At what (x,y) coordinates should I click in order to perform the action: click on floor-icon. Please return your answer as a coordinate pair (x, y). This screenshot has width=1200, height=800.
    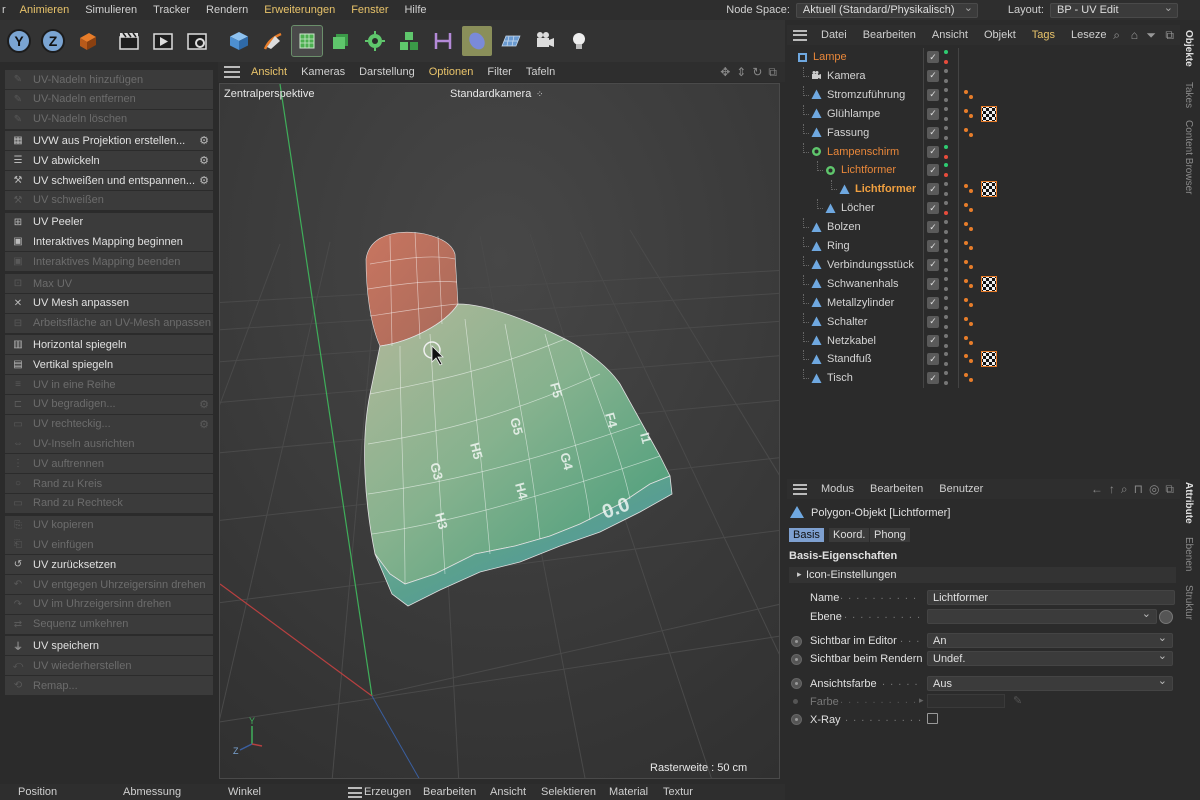
    Looking at the image, I should click on (511, 41).